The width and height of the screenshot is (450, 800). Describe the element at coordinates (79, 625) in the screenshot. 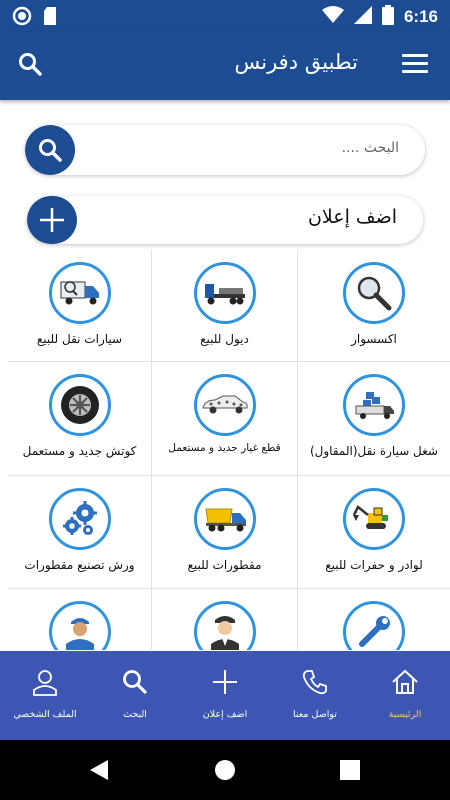

I see `mechanic-icon` at that location.